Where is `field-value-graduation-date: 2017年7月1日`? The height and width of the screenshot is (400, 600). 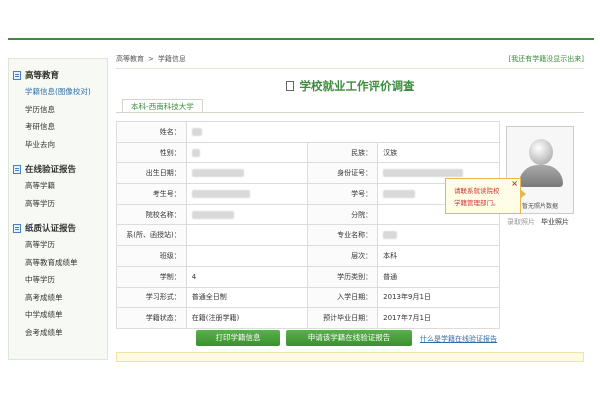 field-value-graduation-date: 2017年7月1日 is located at coordinates (438, 318).